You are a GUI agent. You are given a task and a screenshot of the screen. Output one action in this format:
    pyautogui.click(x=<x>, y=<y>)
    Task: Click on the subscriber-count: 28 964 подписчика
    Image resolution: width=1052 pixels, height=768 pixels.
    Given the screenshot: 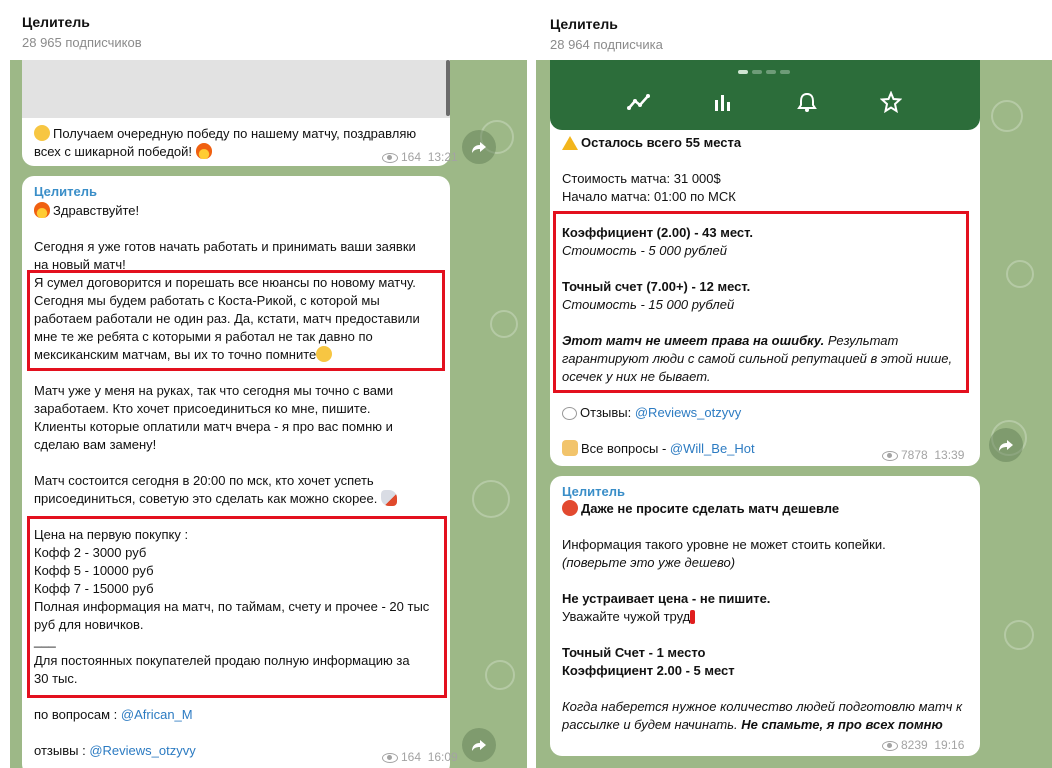 What is the action you would take?
    pyautogui.click(x=606, y=44)
    